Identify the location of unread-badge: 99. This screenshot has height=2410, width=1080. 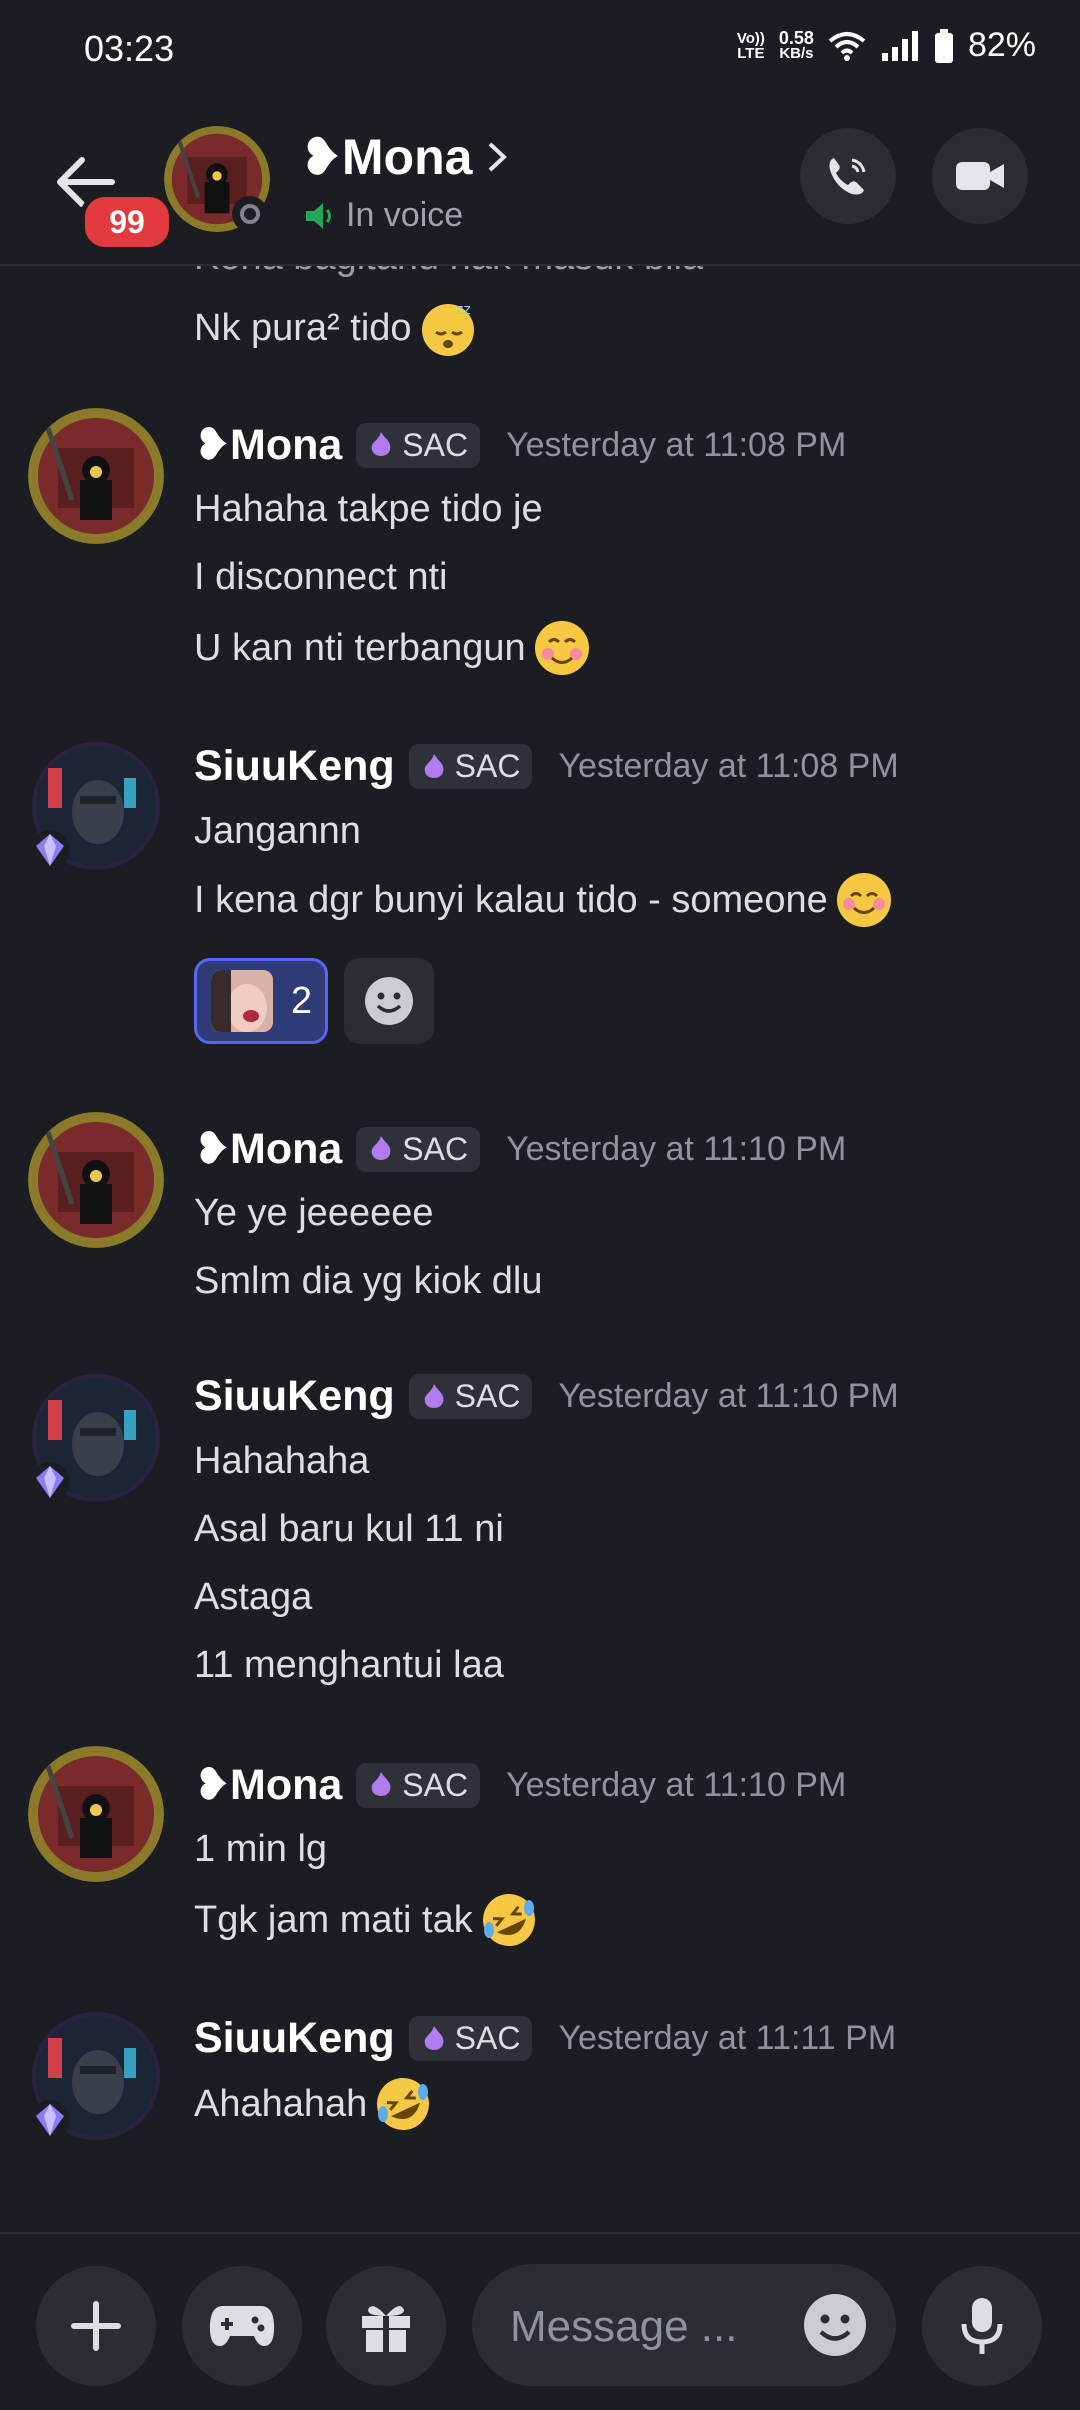
(127, 222).